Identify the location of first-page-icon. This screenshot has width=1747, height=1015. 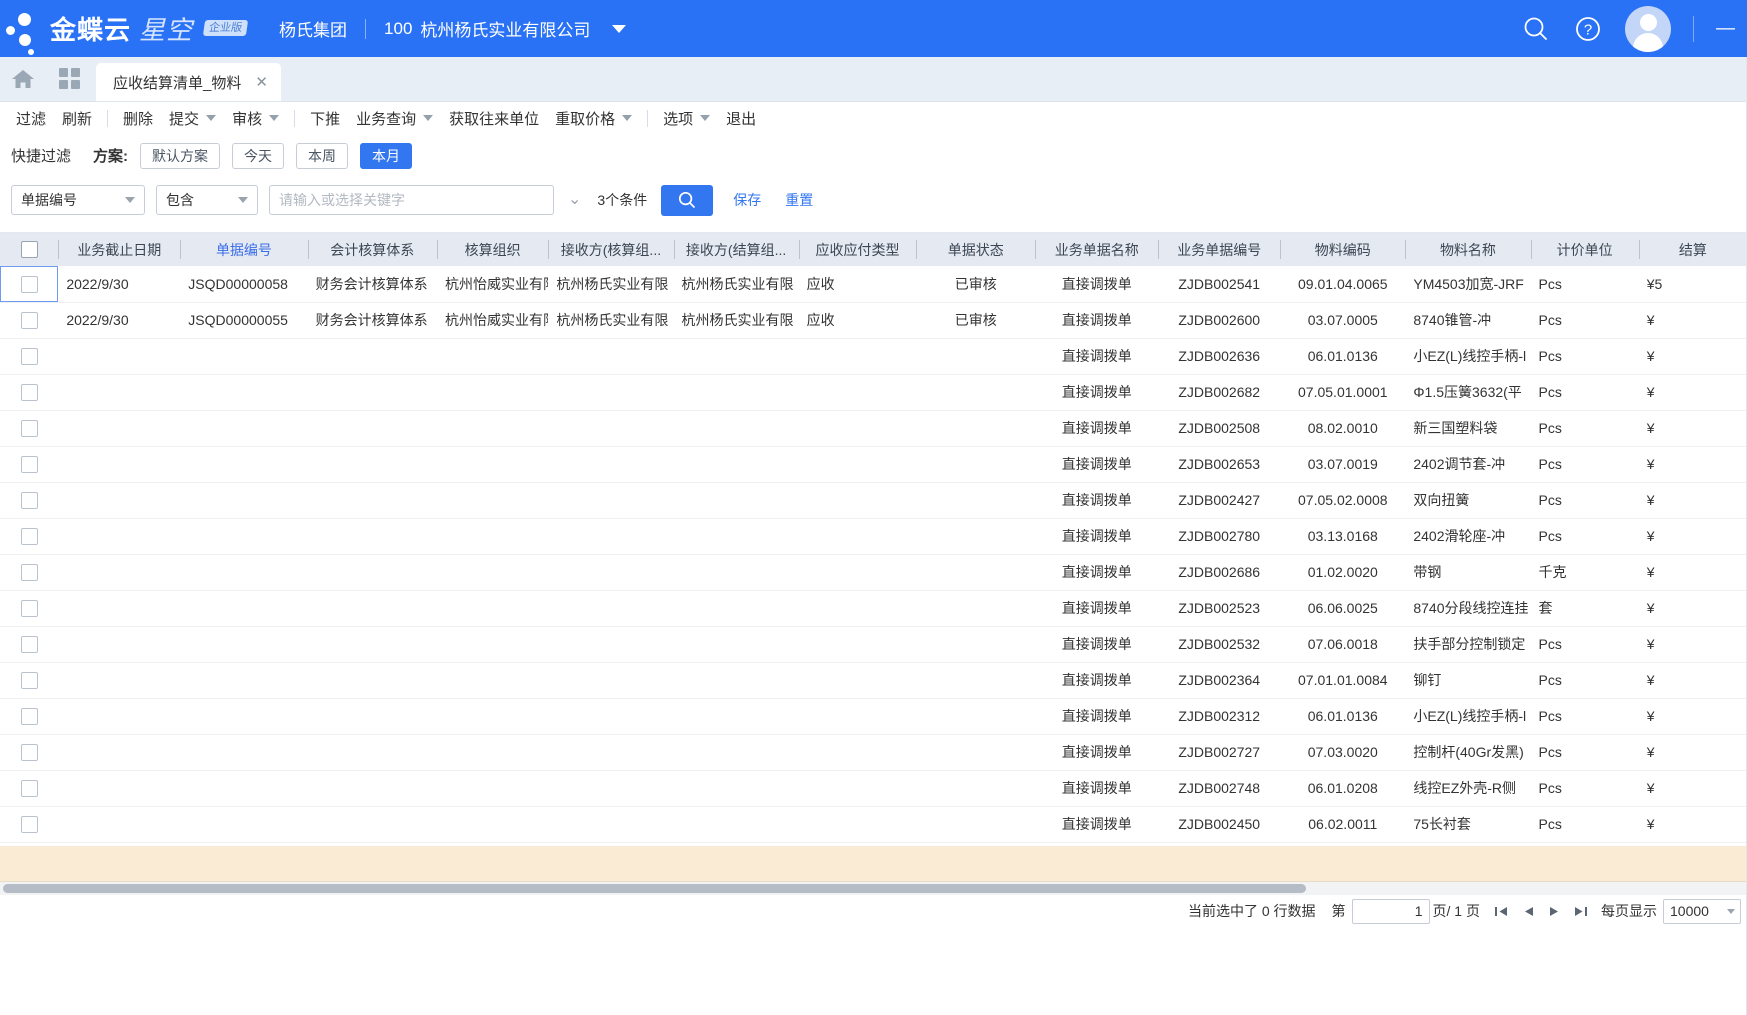
(1501, 911).